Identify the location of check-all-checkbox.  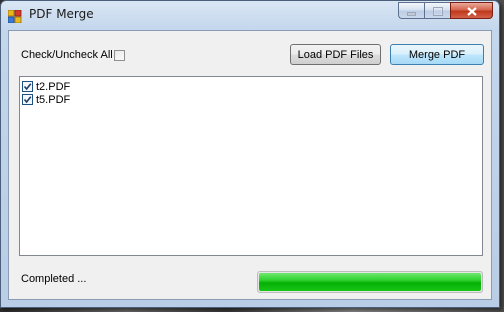
(119, 55).